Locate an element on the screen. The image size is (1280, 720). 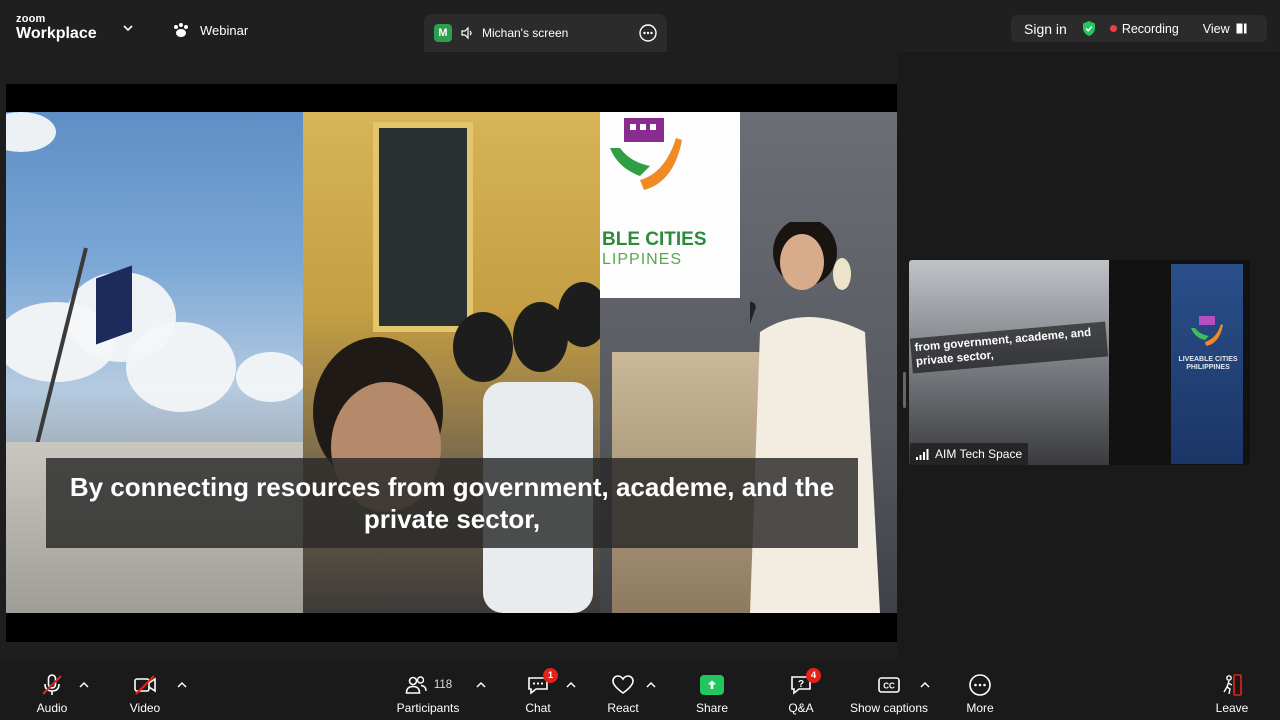
banner-text: BLE CITIES LIPPINES is located at coordinates (654, 248).